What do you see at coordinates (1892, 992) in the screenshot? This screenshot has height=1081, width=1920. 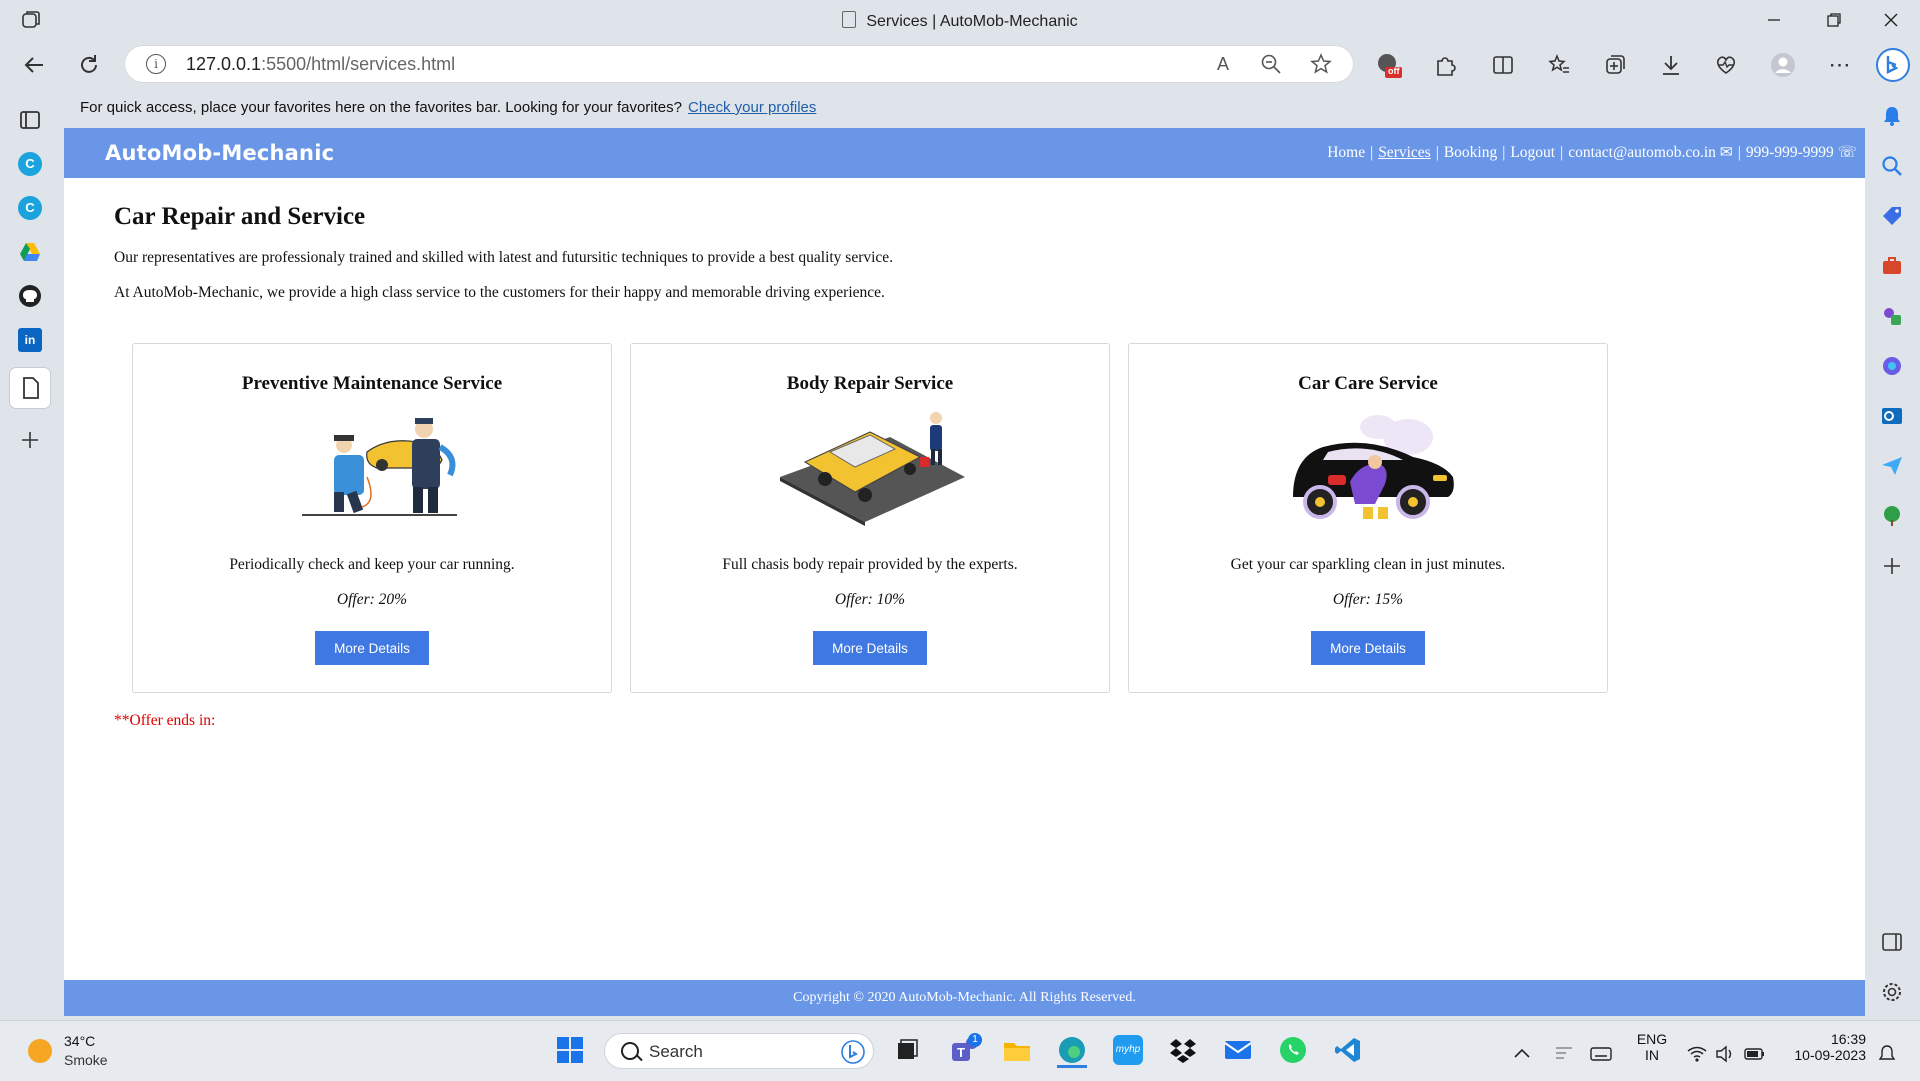 I see `settings-gear-icon` at bounding box center [1892, 992].